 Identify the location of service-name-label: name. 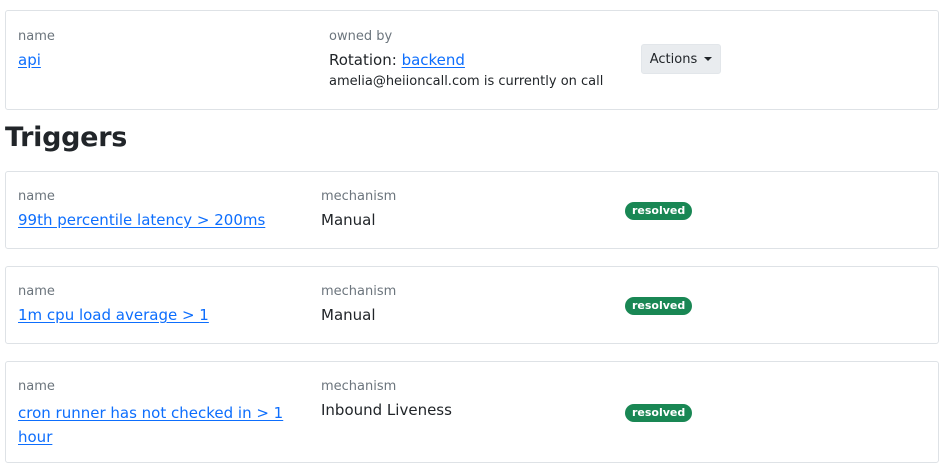
(36, 36).